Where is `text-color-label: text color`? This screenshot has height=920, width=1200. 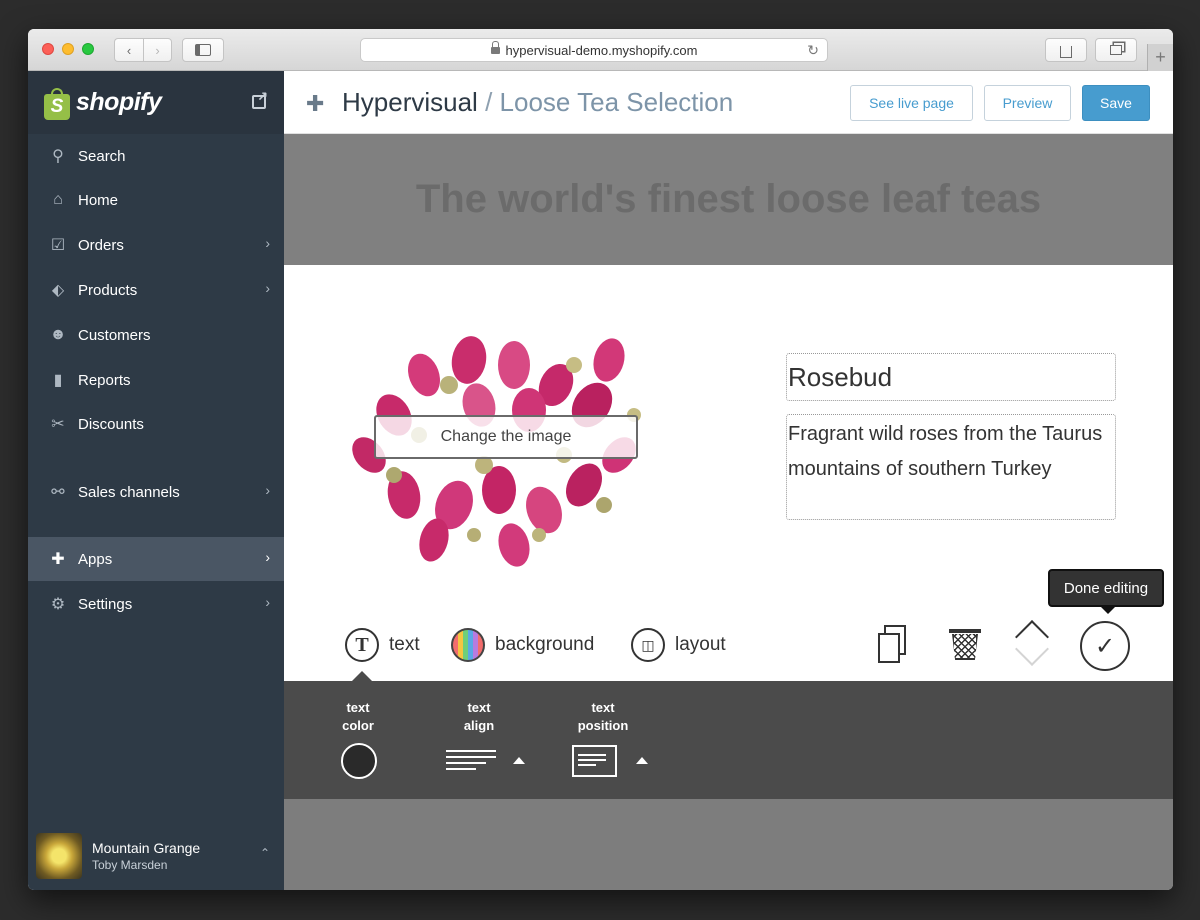
text-color-label: text color is located at coordinates (358, 716).